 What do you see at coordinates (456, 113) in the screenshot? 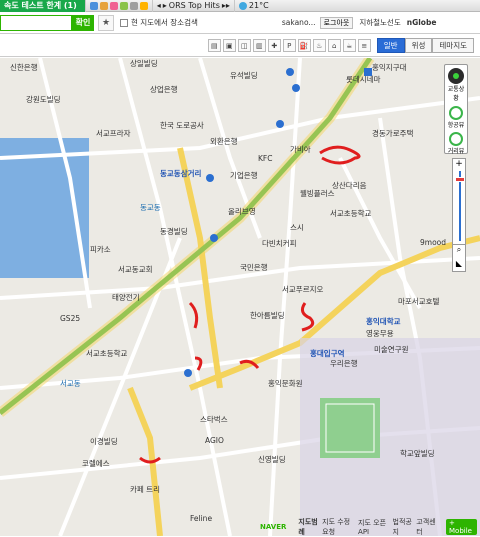
I see `aerial-icon` at bounding box center [456, 113].